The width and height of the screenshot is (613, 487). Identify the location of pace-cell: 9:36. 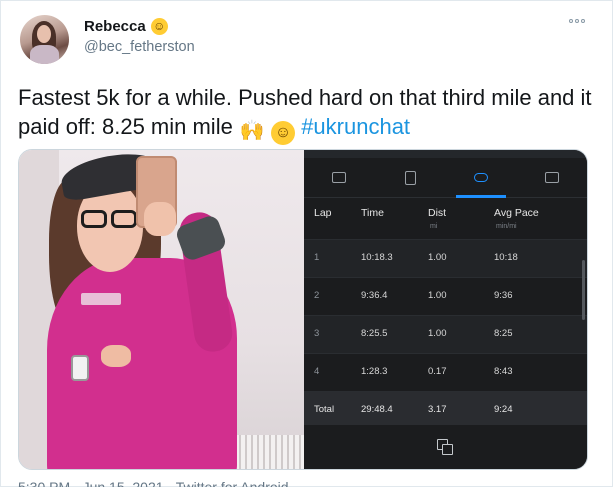
(503, 295).